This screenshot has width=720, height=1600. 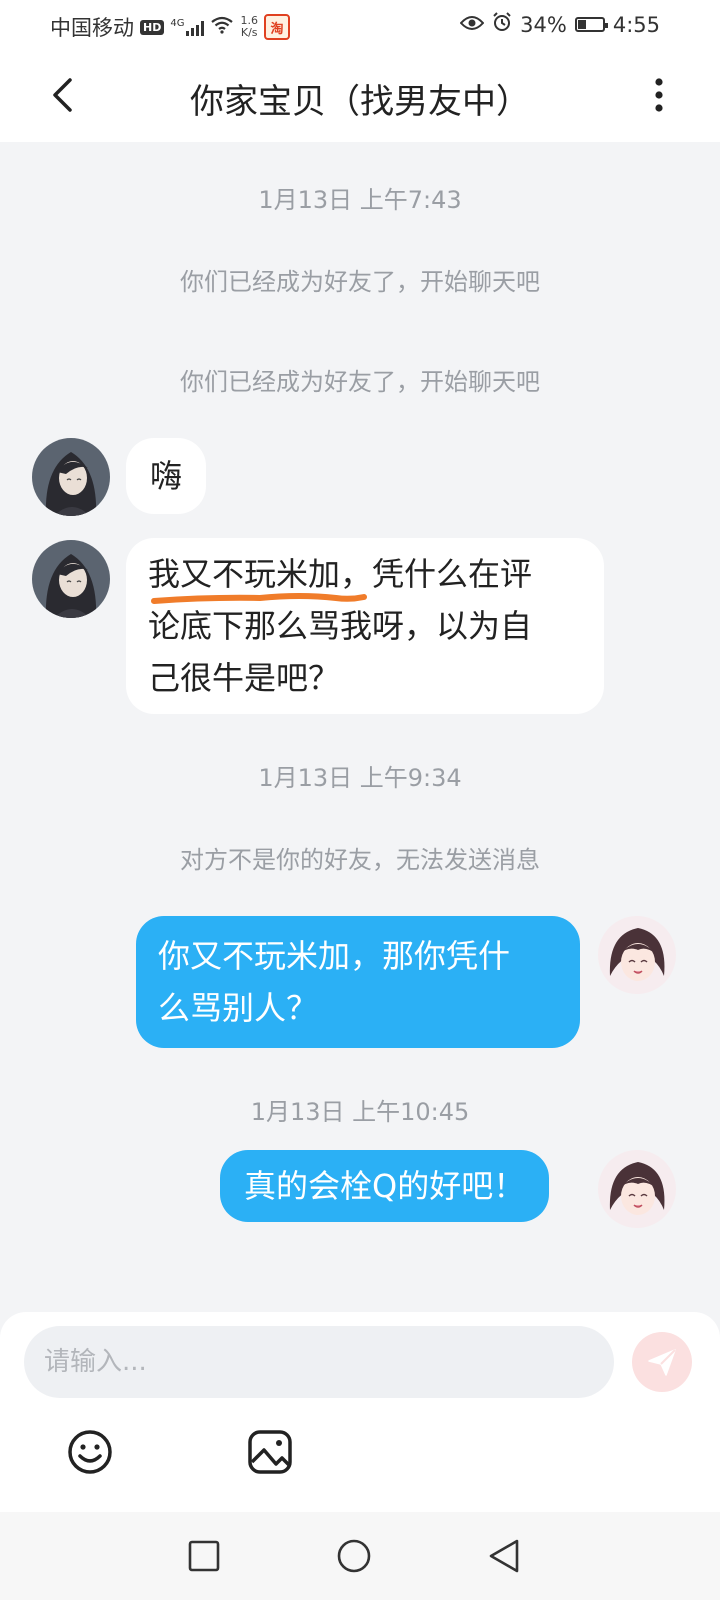 I want to click on send-button, so click(x=662, y=1362).